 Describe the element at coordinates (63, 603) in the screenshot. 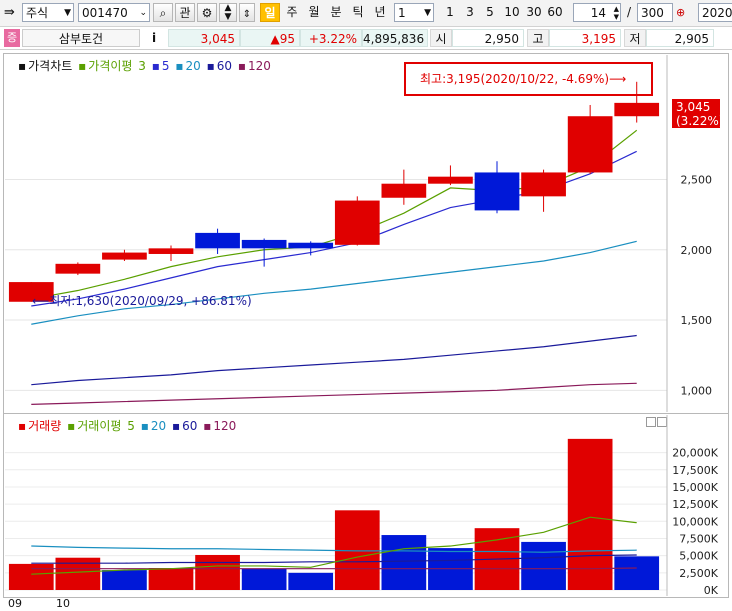

I see `x-label-month-10: 10` at that location.